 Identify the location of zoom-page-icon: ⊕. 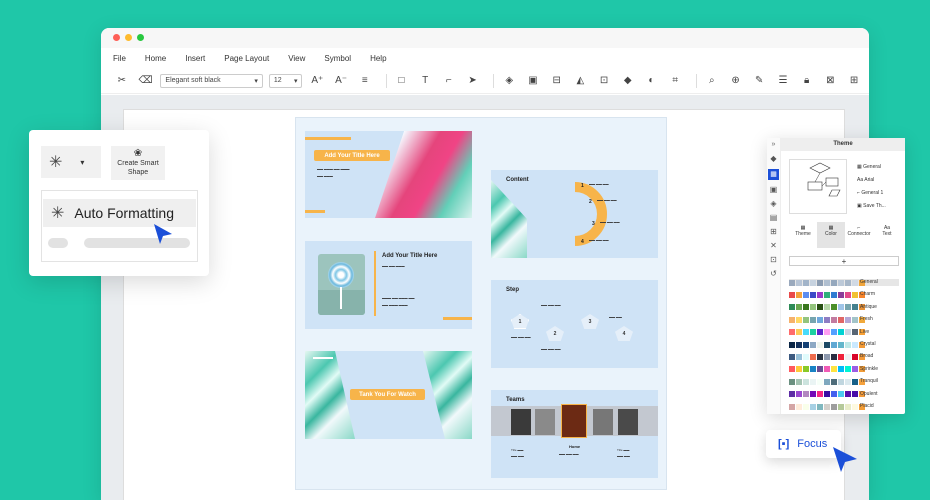
(736, 81).